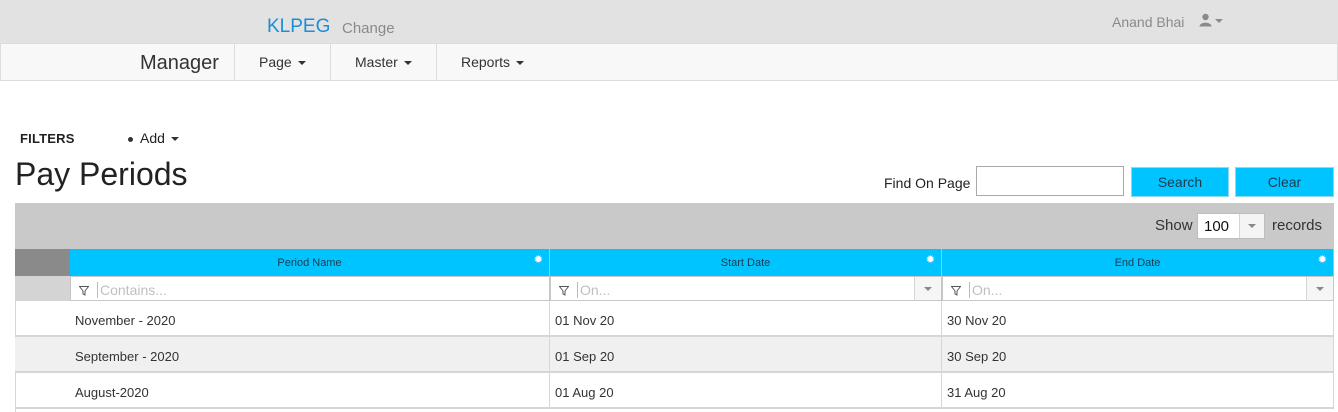 This screenshot has width=1338, height=412. What do you see at coordinates (585, 356) in the screenshot?
I see `start-date-value: 01 Sep 20` at bounding box center [585, 356].